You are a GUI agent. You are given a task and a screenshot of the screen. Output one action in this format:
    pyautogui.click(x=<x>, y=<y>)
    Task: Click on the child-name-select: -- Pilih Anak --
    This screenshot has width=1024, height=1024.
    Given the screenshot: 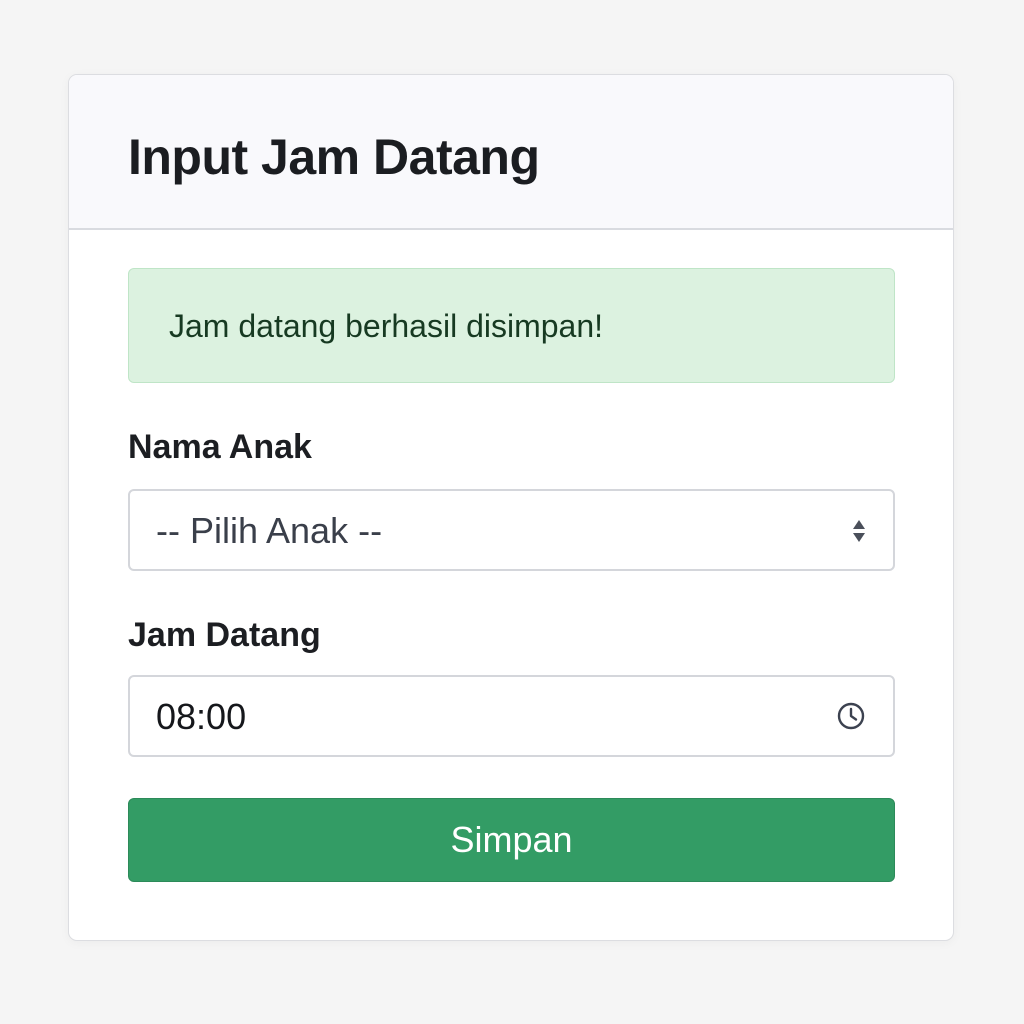 What is the action you would take?
    pyautogui.click(x=511, y=530)
    